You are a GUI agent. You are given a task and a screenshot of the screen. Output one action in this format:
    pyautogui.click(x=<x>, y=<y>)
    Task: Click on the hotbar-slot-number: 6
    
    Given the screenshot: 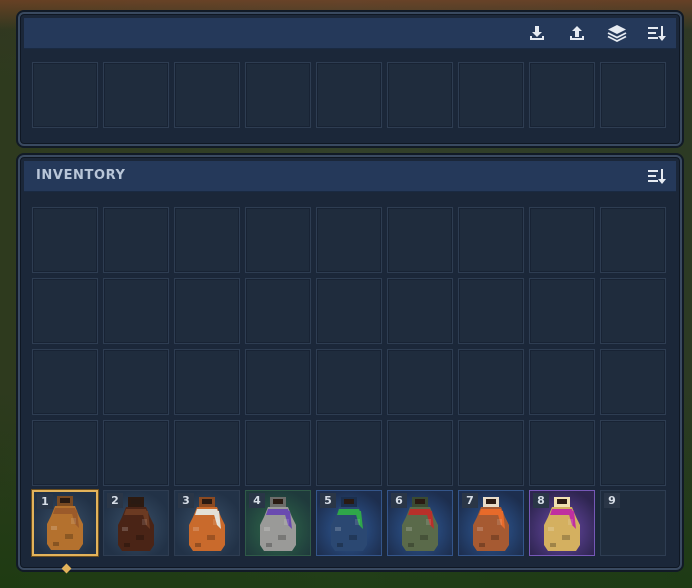 What is the action you would take?
    pyautogui.click(x=399, y=500)
    